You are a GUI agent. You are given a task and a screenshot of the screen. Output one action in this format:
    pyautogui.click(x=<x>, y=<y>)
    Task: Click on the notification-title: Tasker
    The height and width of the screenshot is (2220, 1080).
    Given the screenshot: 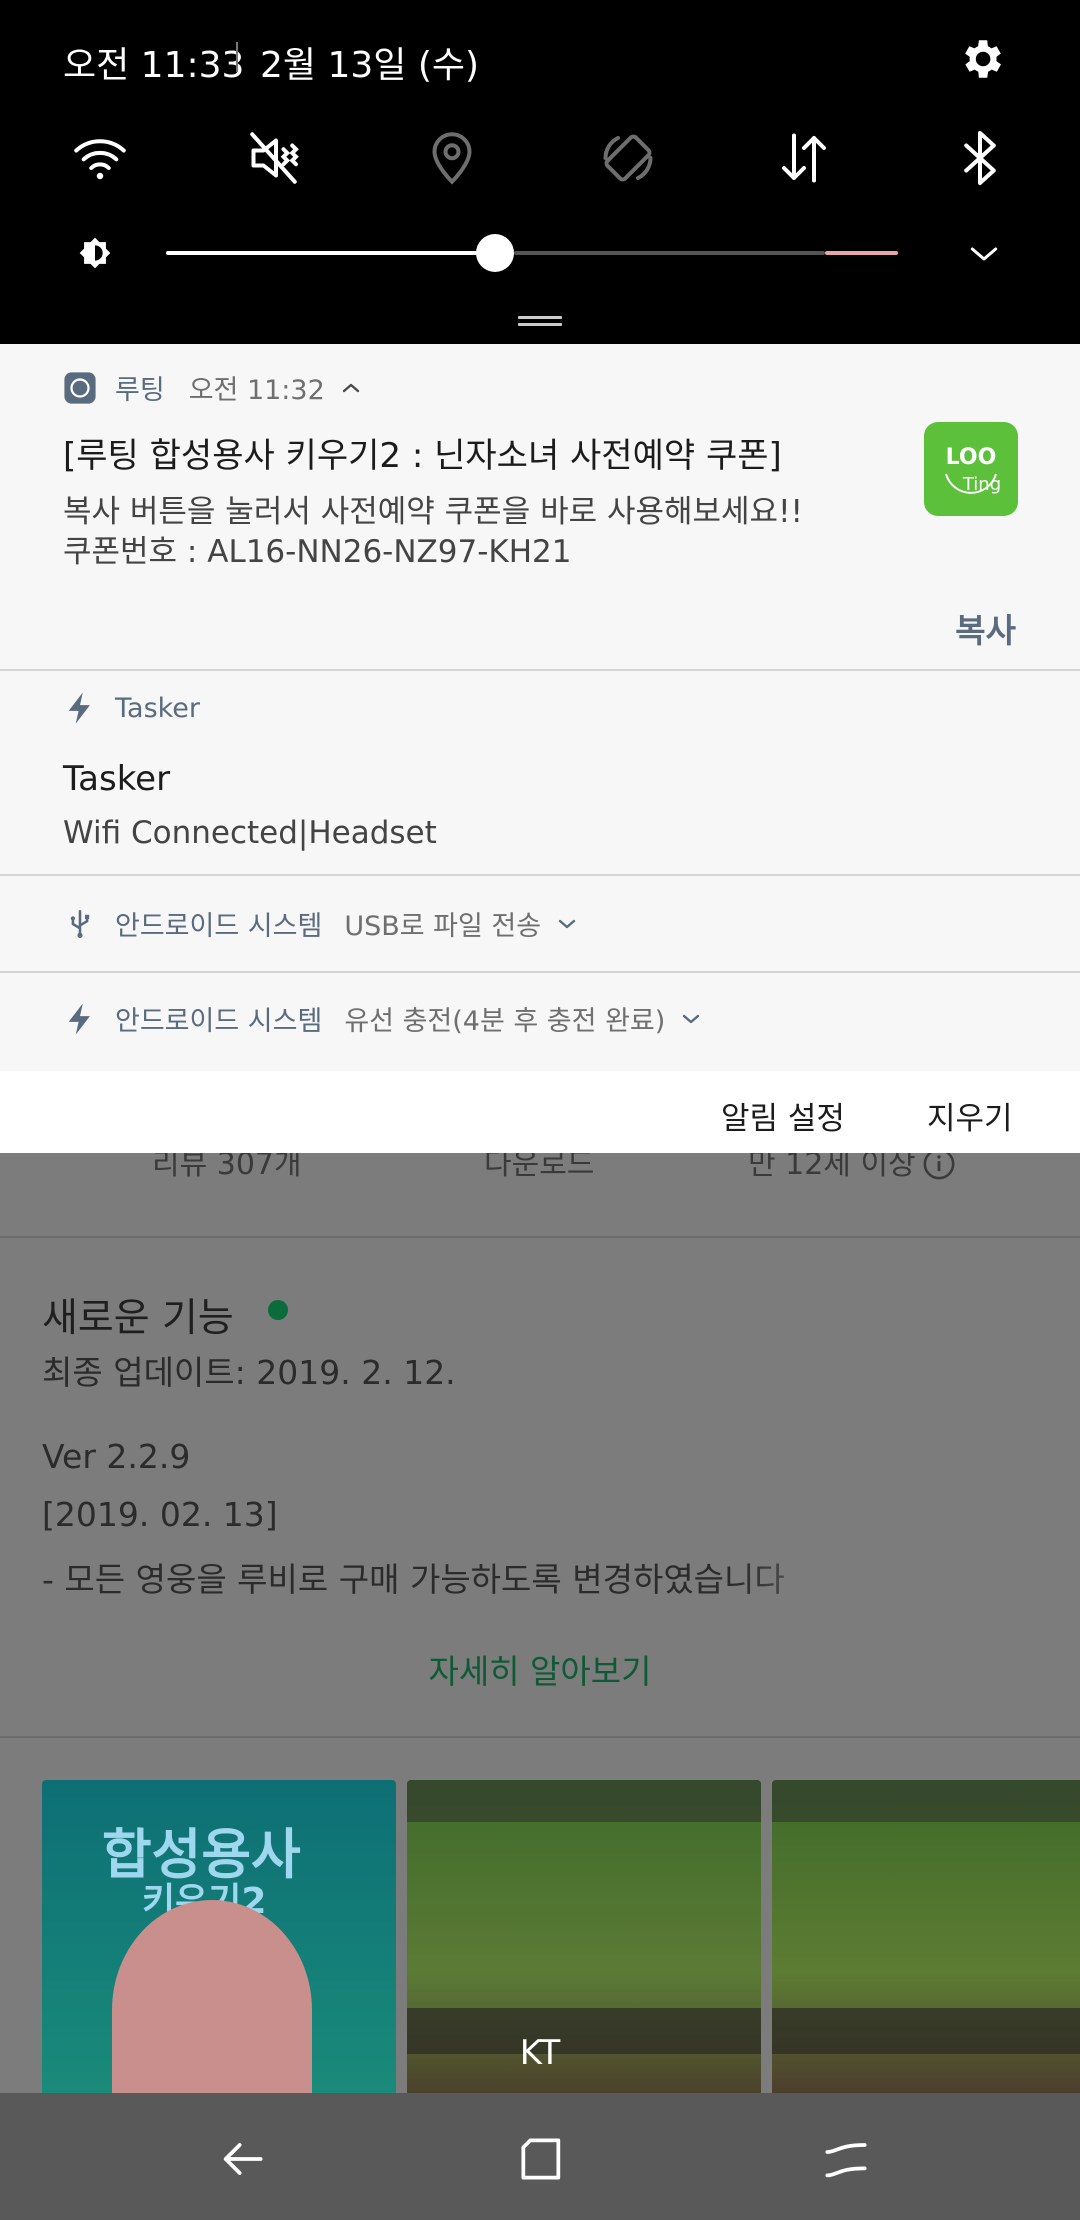 What is the action you would take?
    pyautogui.click(x=117, y=779)
    